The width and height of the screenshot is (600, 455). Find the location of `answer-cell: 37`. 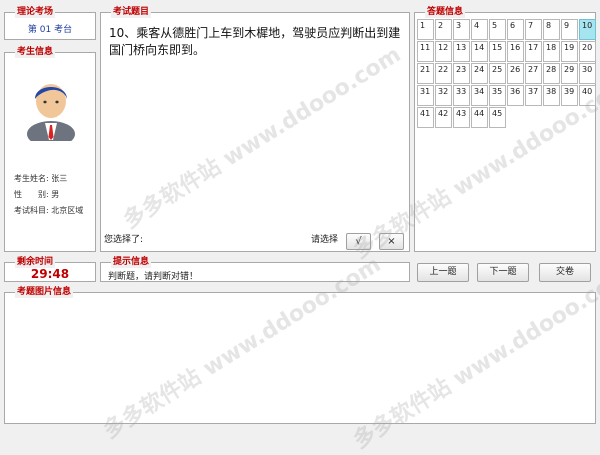

answer-cell: 37 is located at coordinates (533, 95).